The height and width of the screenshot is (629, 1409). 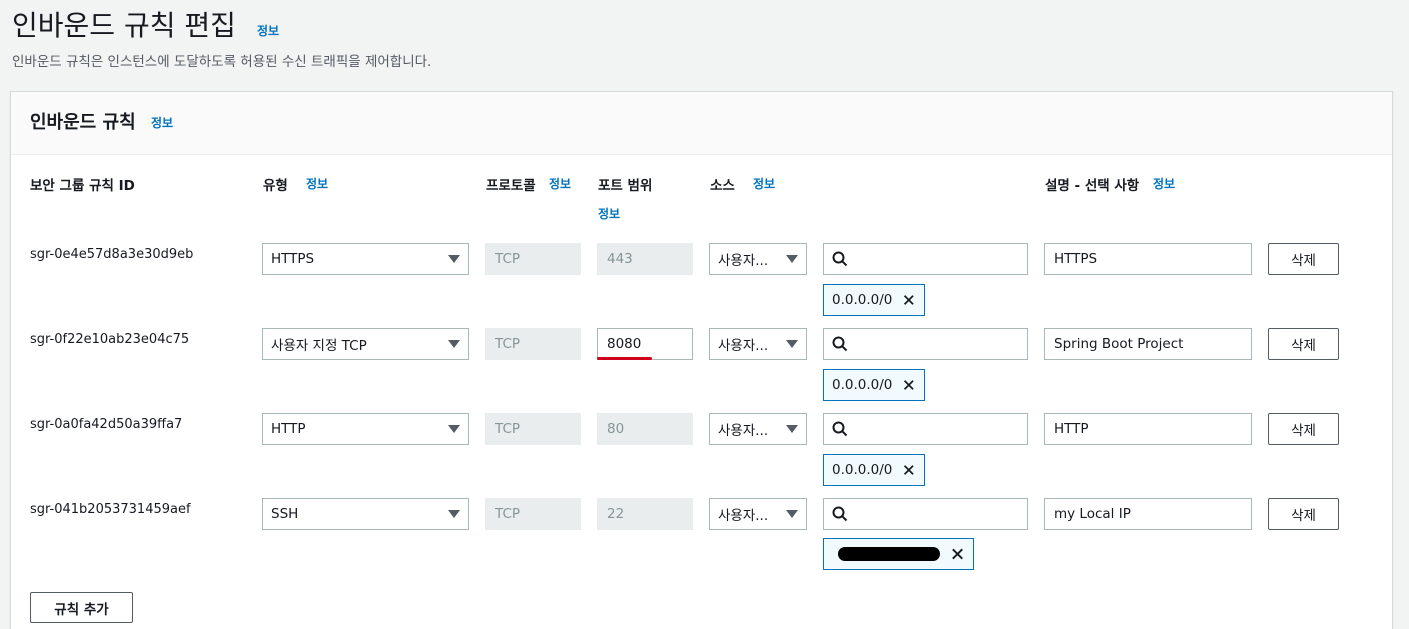 What do you see at coordinates (609, 213) in the screenshot?
I see `port-range-info-link: 정보` at bounding box center [609, 213].